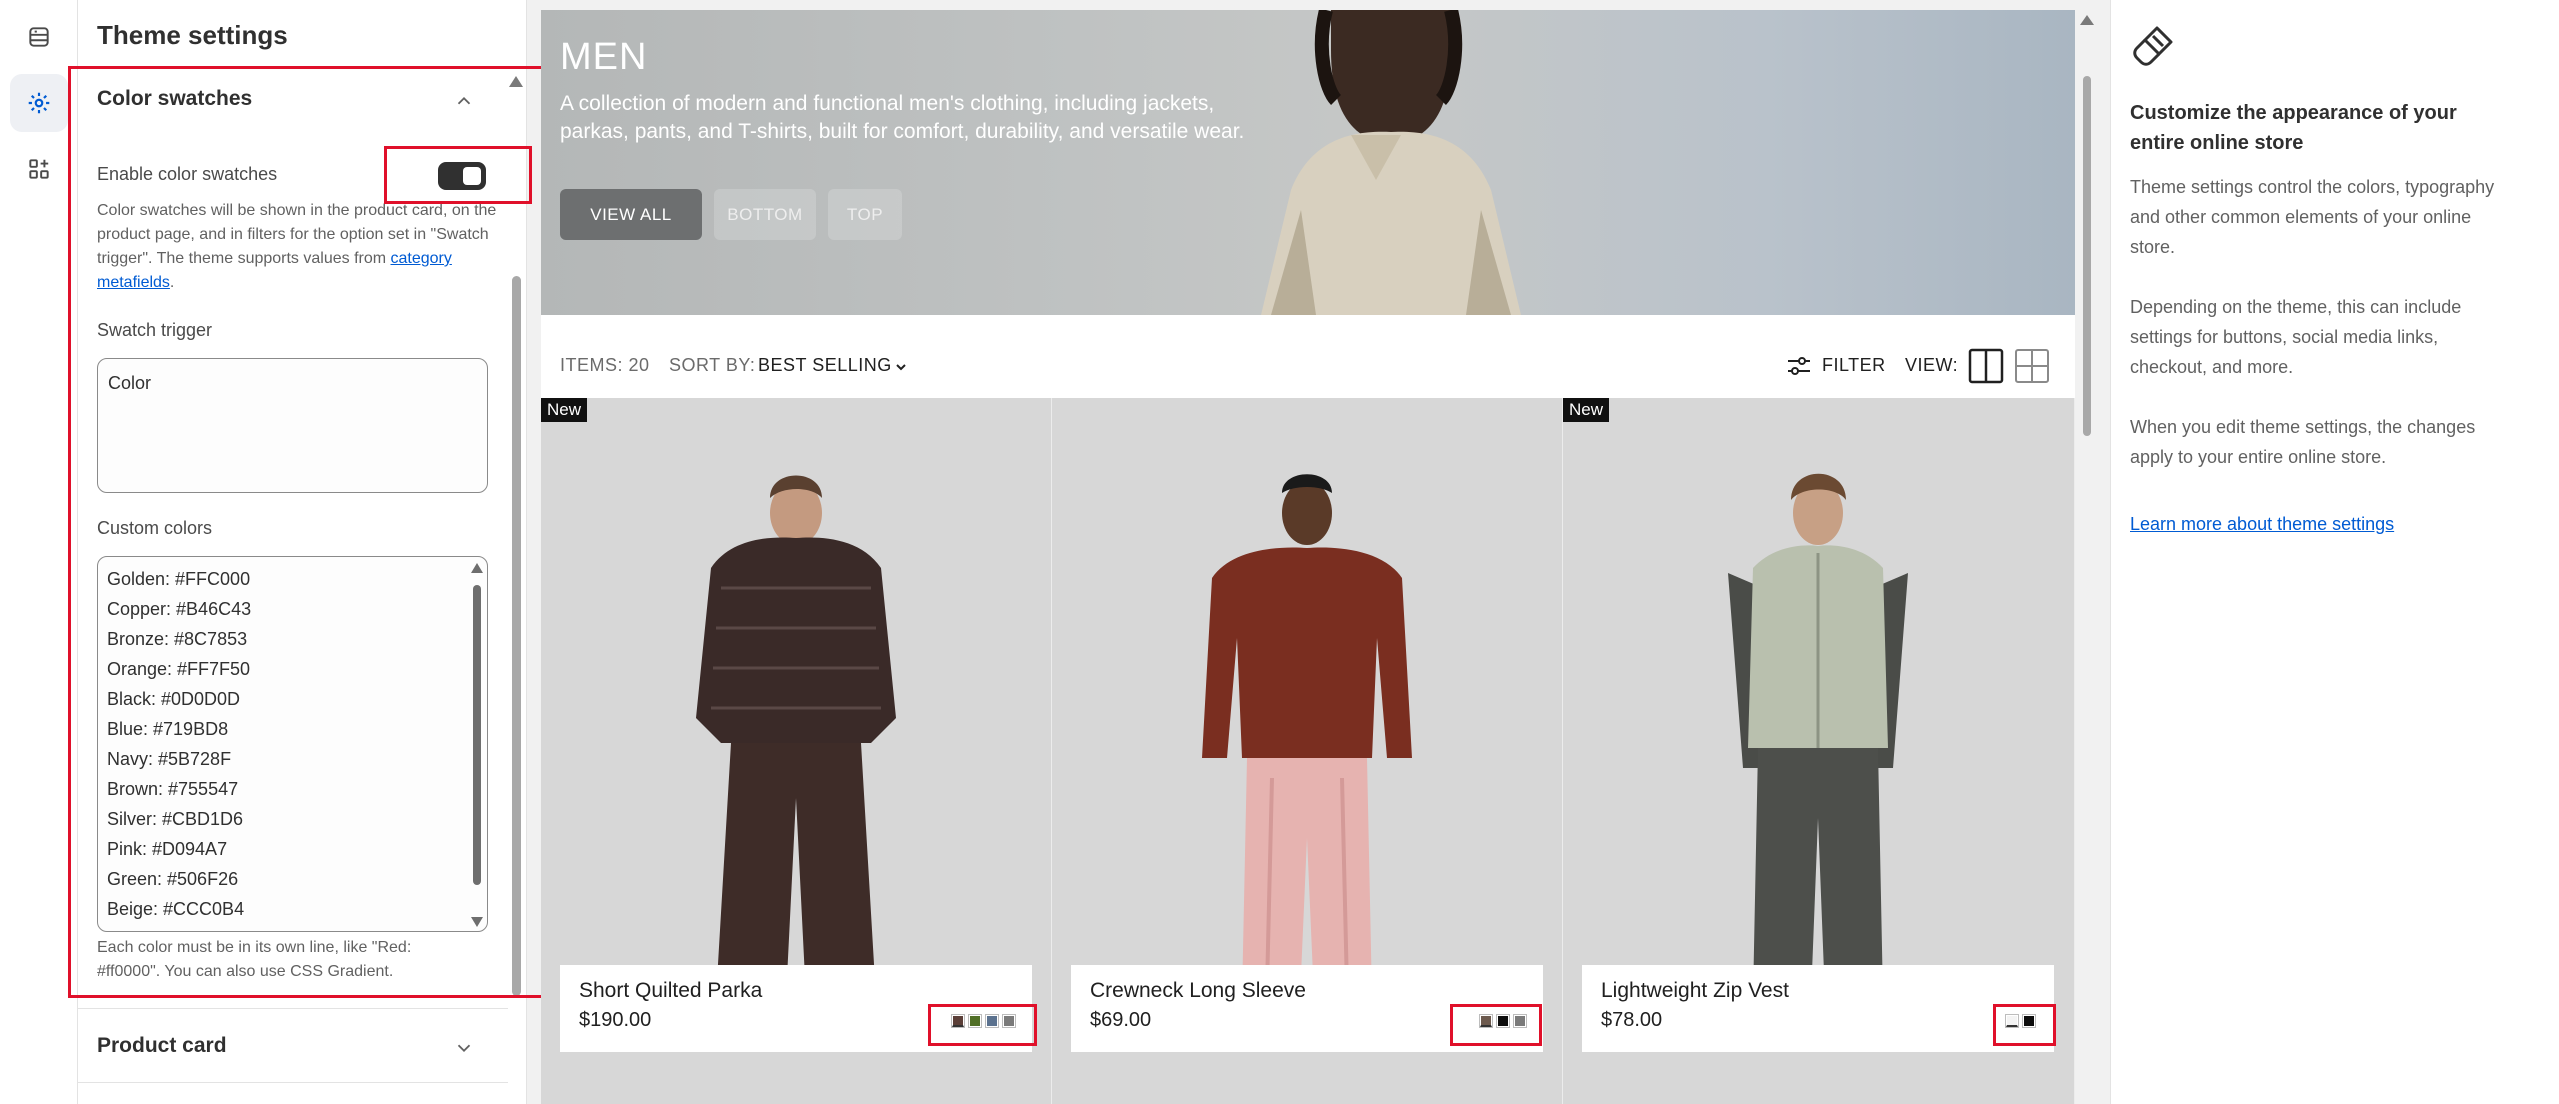  What do you see at coordinates (1391, 162) in the screenshot?
I see `hero-model-image` at bounding box center [1391, 162].